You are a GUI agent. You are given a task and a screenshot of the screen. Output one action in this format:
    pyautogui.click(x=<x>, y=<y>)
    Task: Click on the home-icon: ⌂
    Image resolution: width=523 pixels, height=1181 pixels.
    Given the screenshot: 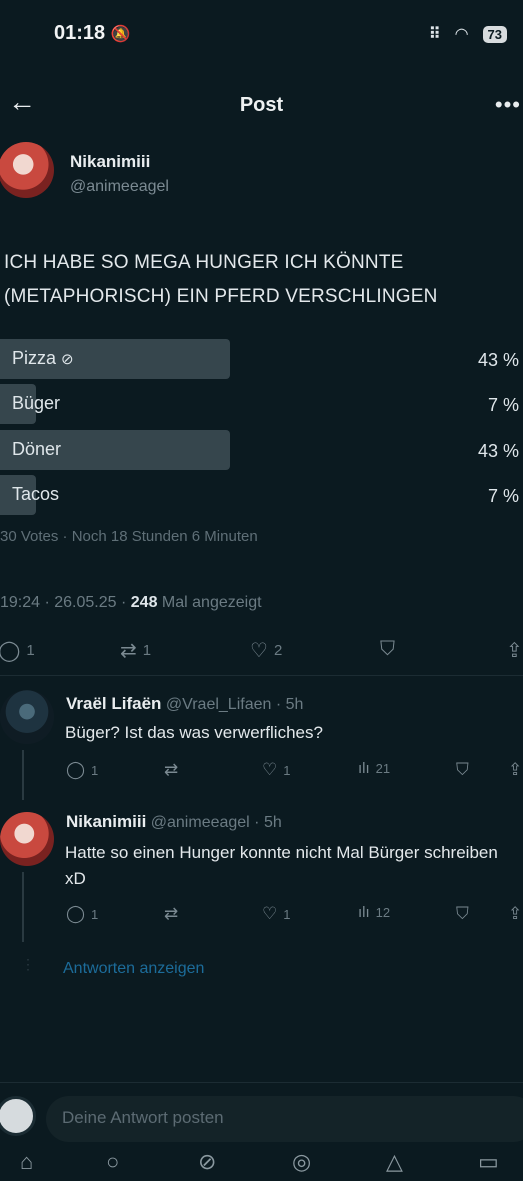 What is the action you would take?
    pyautogui.click(x=26, y=1162)
    